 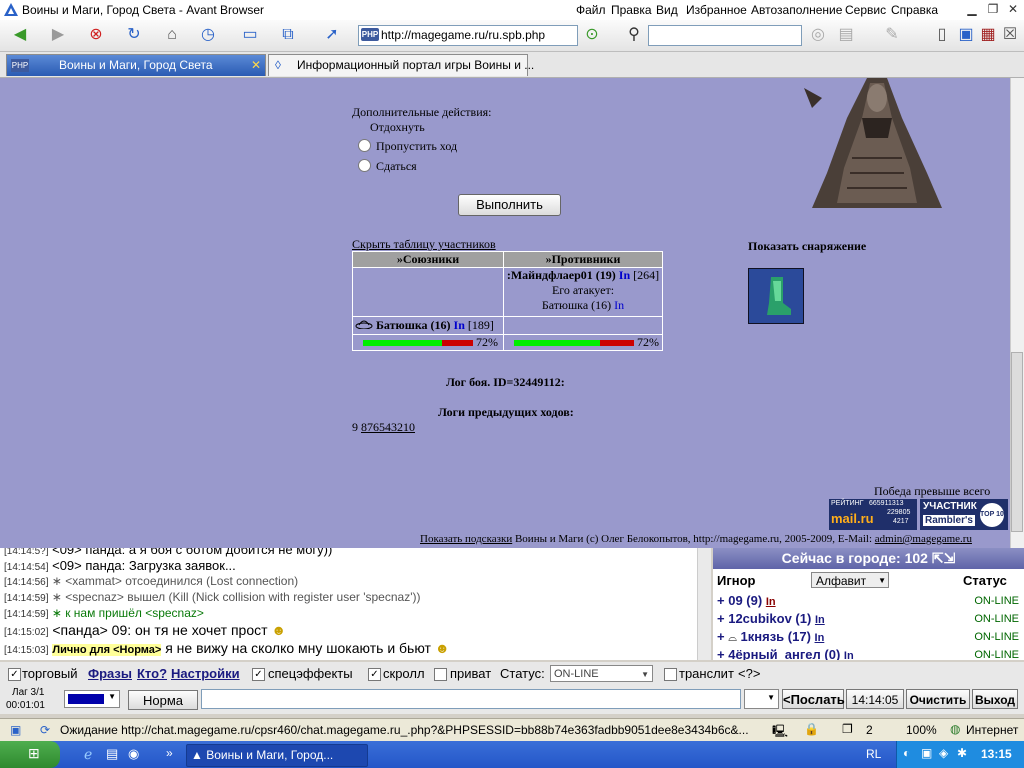 I want to click on enemy-info-link: In, so click(x=624, y=275).